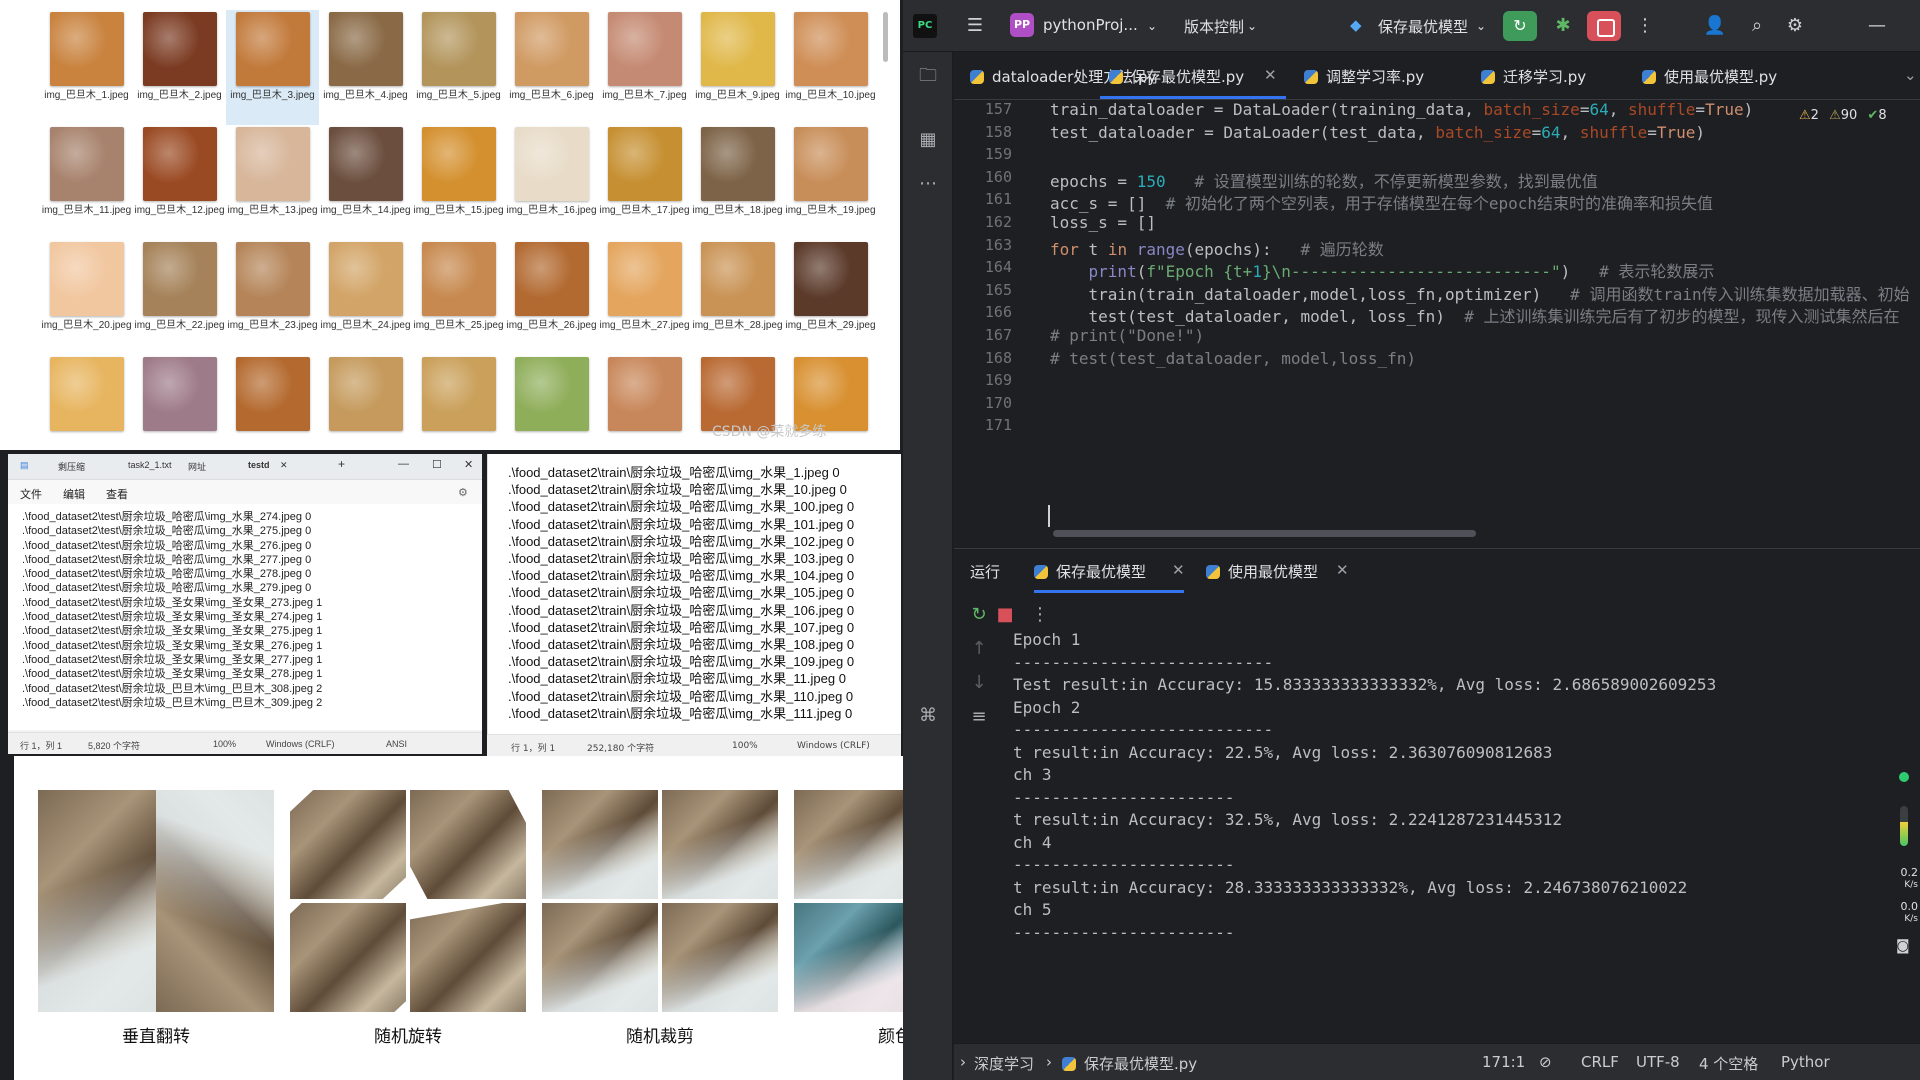 The height and width of the screenshot is (1080, 1920). Describe the element at coordinates (197, 466) in the screenshot. I see `notepad-tab: 网址` at that location.